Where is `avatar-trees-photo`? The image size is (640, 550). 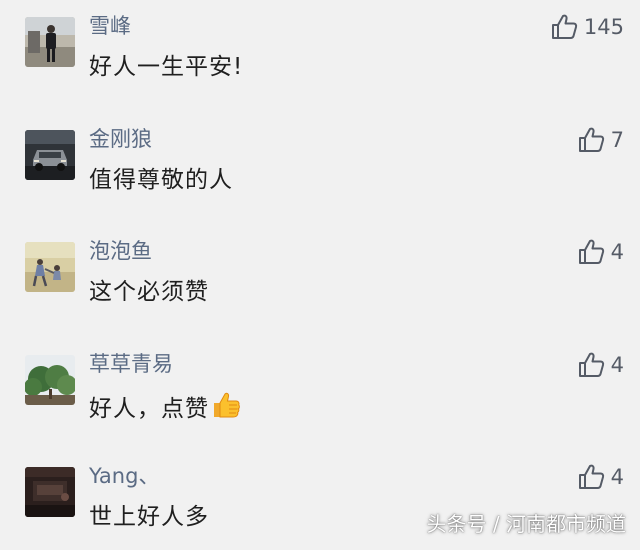 avatar-trees-photo is located at coordinates (50, 380).